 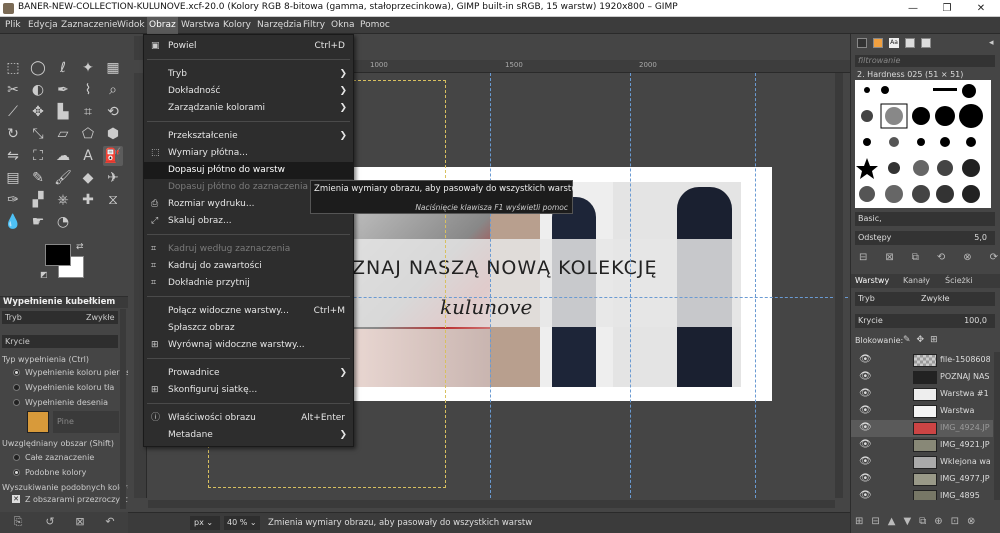 What do you see at coordinates (248, 108) in the screenshot?
I see `menu-item-color-management: Zarządzanie kolorami ❯` at bounding box center [248, 108].